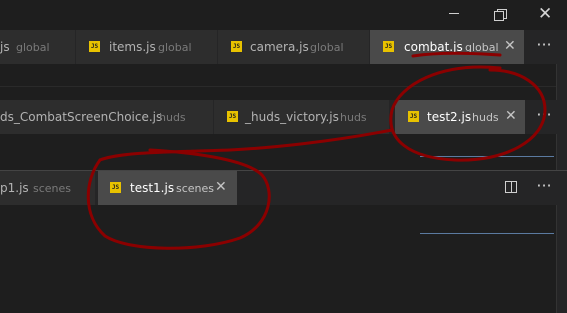  I want to click on tab-filename: js, so click(5, 47).